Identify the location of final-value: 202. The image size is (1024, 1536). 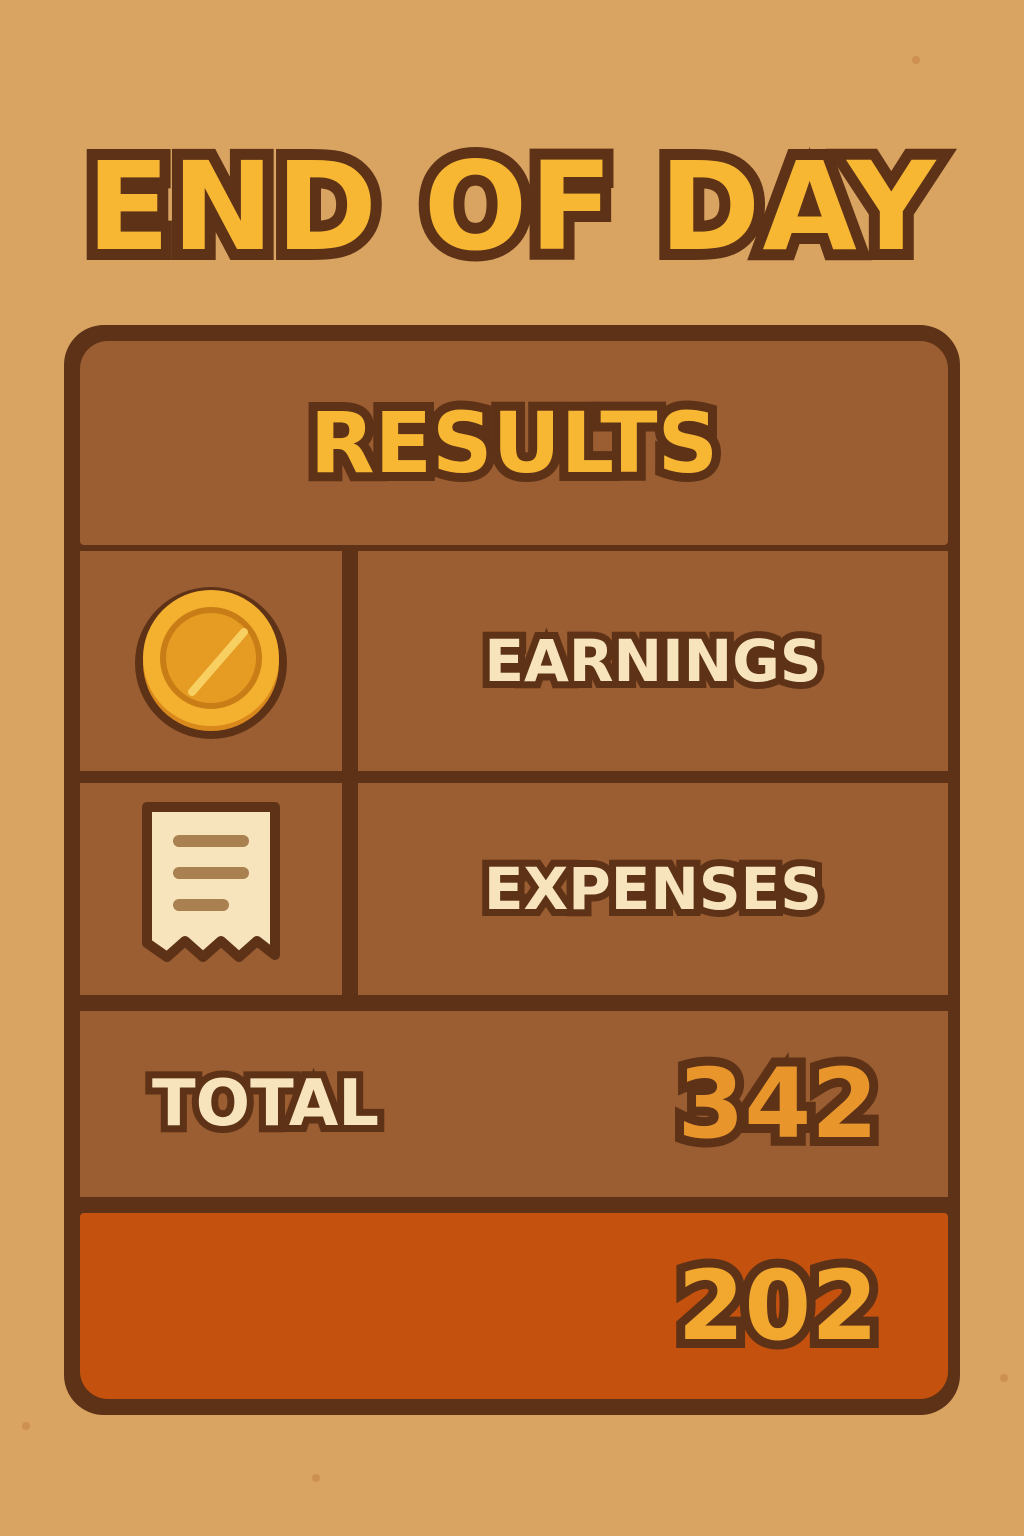
(778, 1306).